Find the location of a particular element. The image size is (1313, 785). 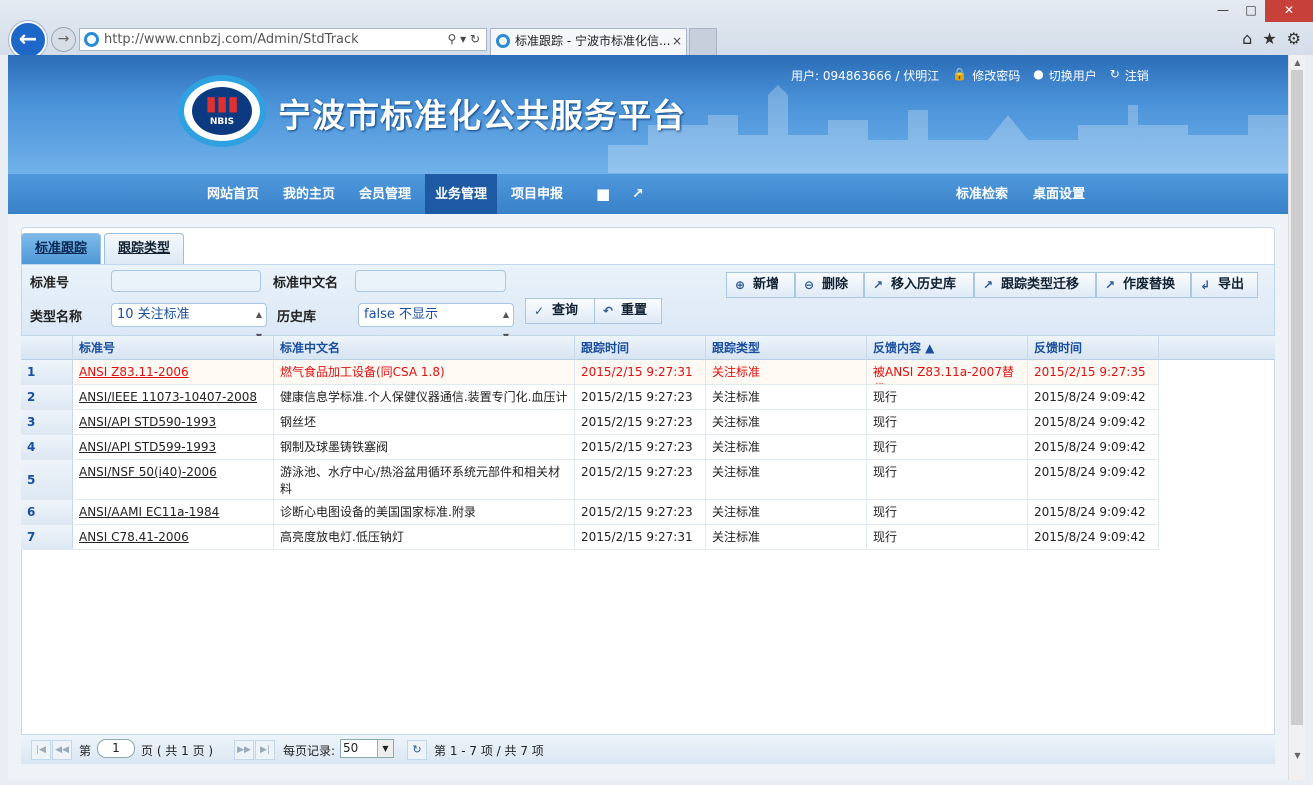

gear-icon: ⚙ is located at coordinates (1294, 38).